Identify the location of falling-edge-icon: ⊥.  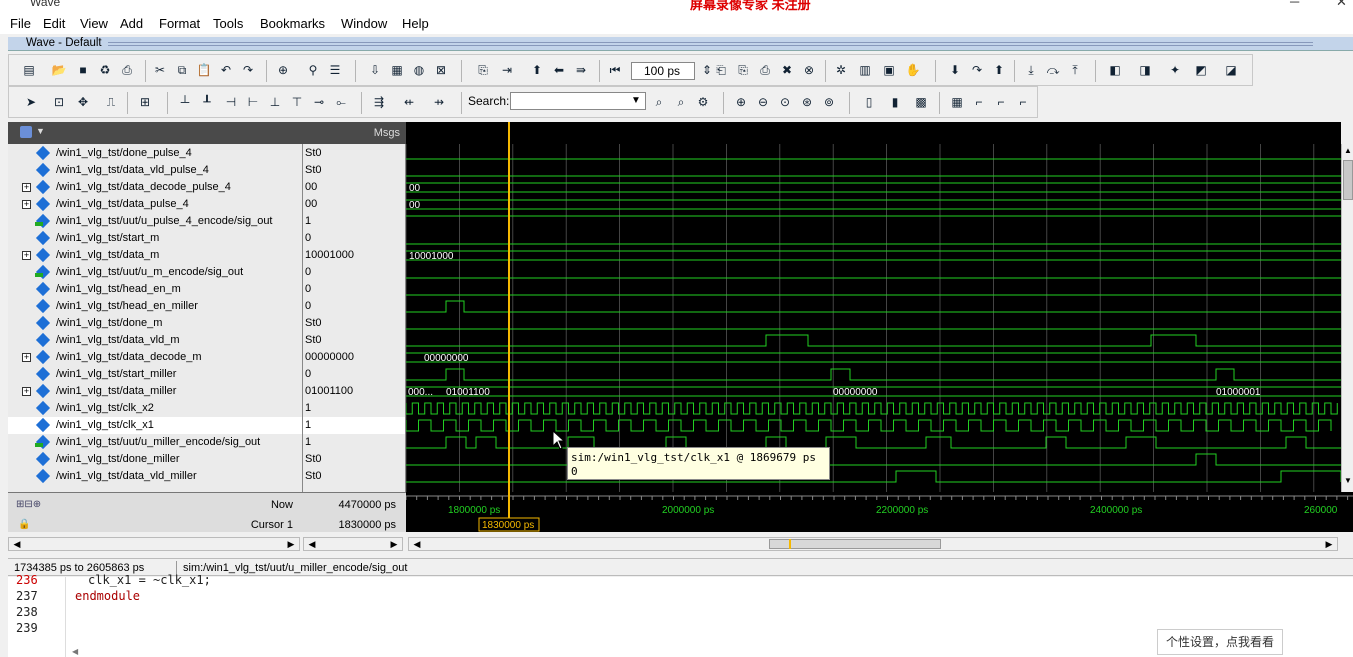
(275, 102).